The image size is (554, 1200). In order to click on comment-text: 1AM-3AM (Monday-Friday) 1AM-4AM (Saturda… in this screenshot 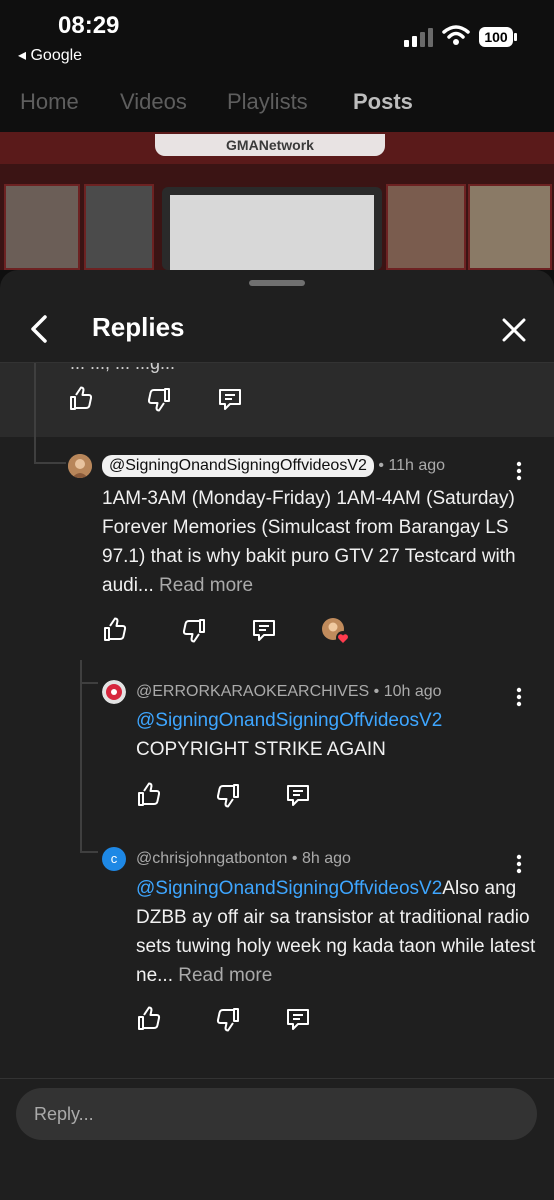, I will do `click(312, 542)`.